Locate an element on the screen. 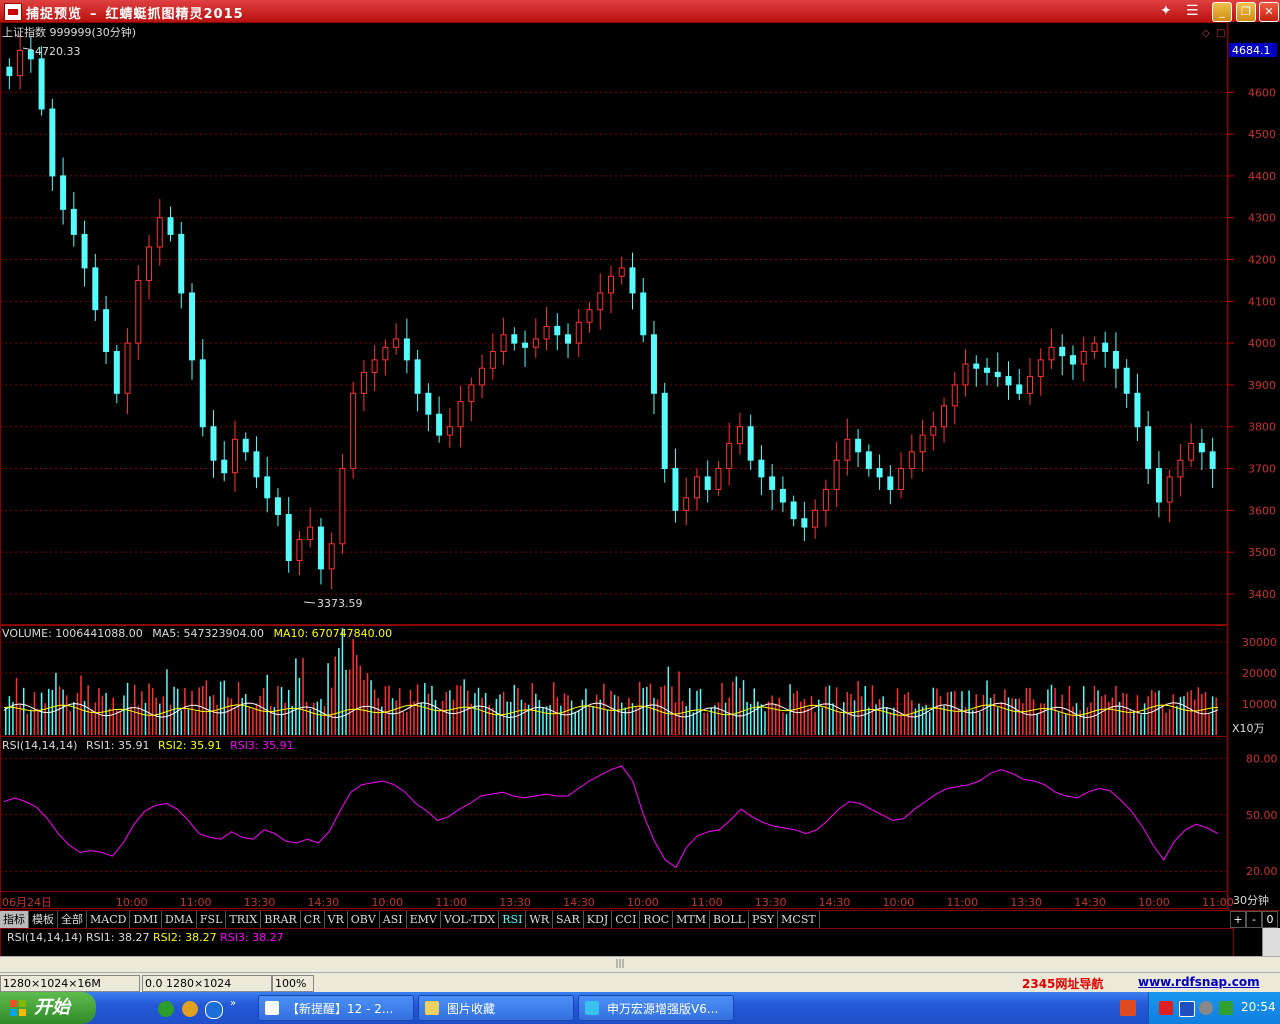 Image resolution: width=1280 pixels, height=1024 pixels. tab-brar: BRAR is located at coordinates (281, 919).